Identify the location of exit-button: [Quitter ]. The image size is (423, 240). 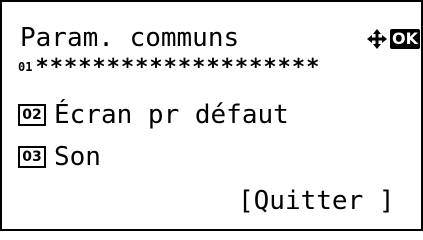
(316, 201).